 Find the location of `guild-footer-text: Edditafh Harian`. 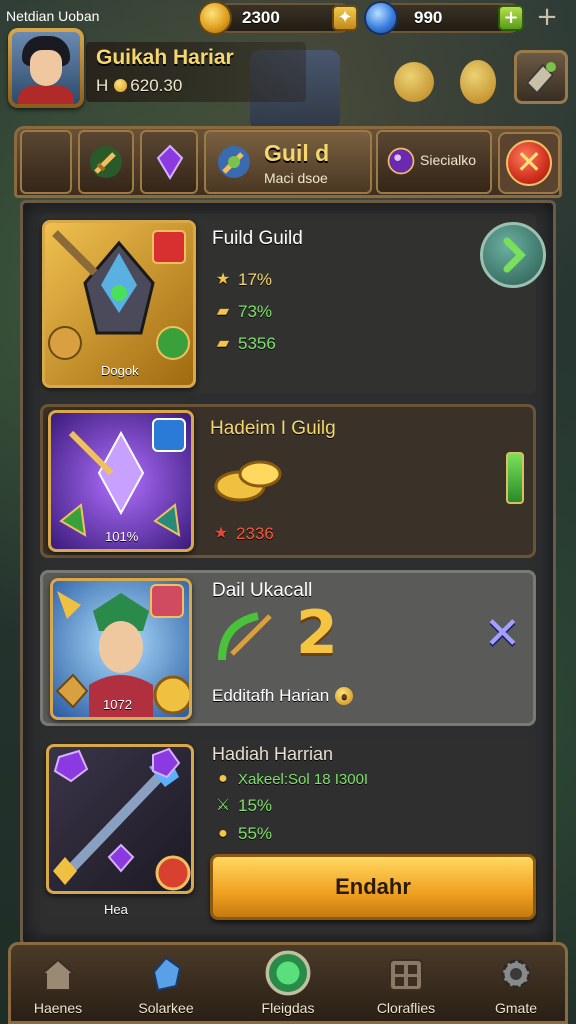

guild-footer-text: Edditafh Harian is located at coordinates (271, 695).